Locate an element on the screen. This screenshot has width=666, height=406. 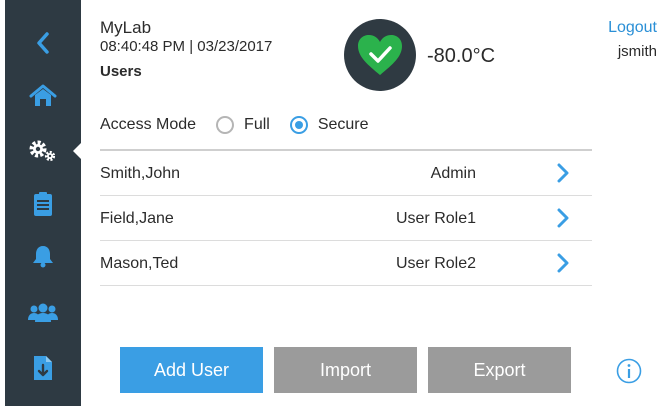
sidebar-item-alerts is located at coordinates (43, 256).